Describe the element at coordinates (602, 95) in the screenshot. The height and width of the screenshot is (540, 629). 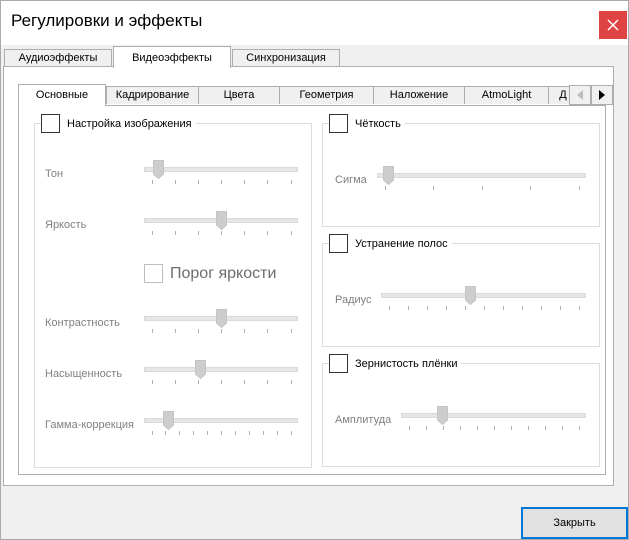
I see `tab-scroll-right` at that location.